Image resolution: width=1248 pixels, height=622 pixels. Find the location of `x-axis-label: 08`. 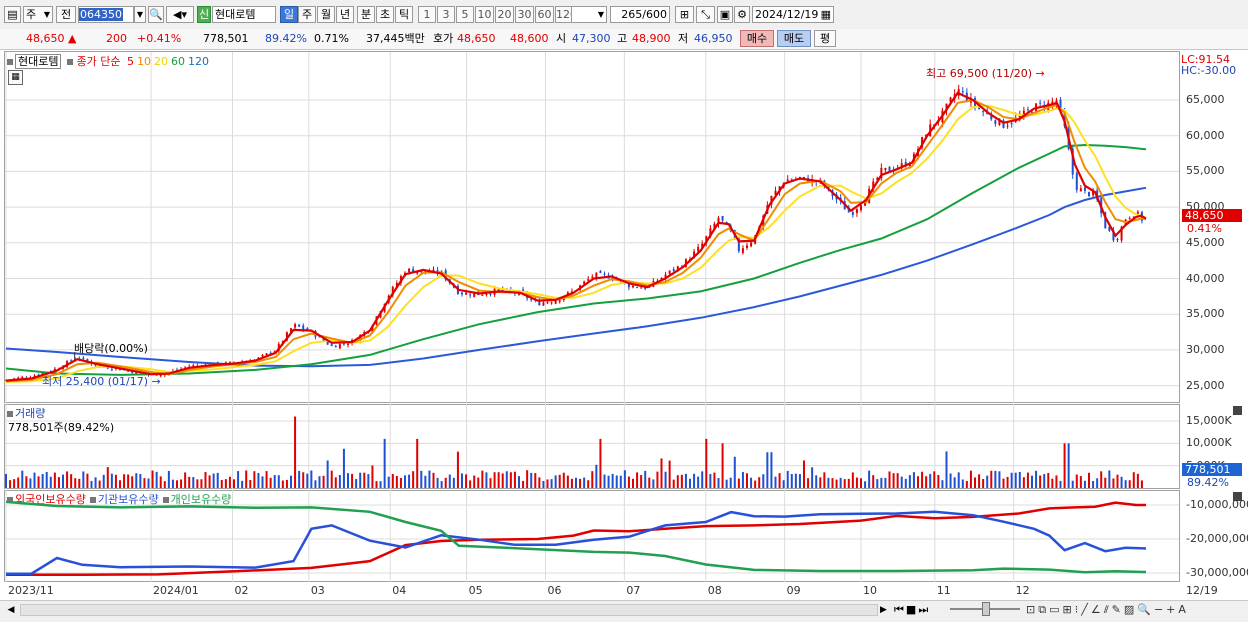

x-axis-label: 08 is located at coordinates (714, 590).